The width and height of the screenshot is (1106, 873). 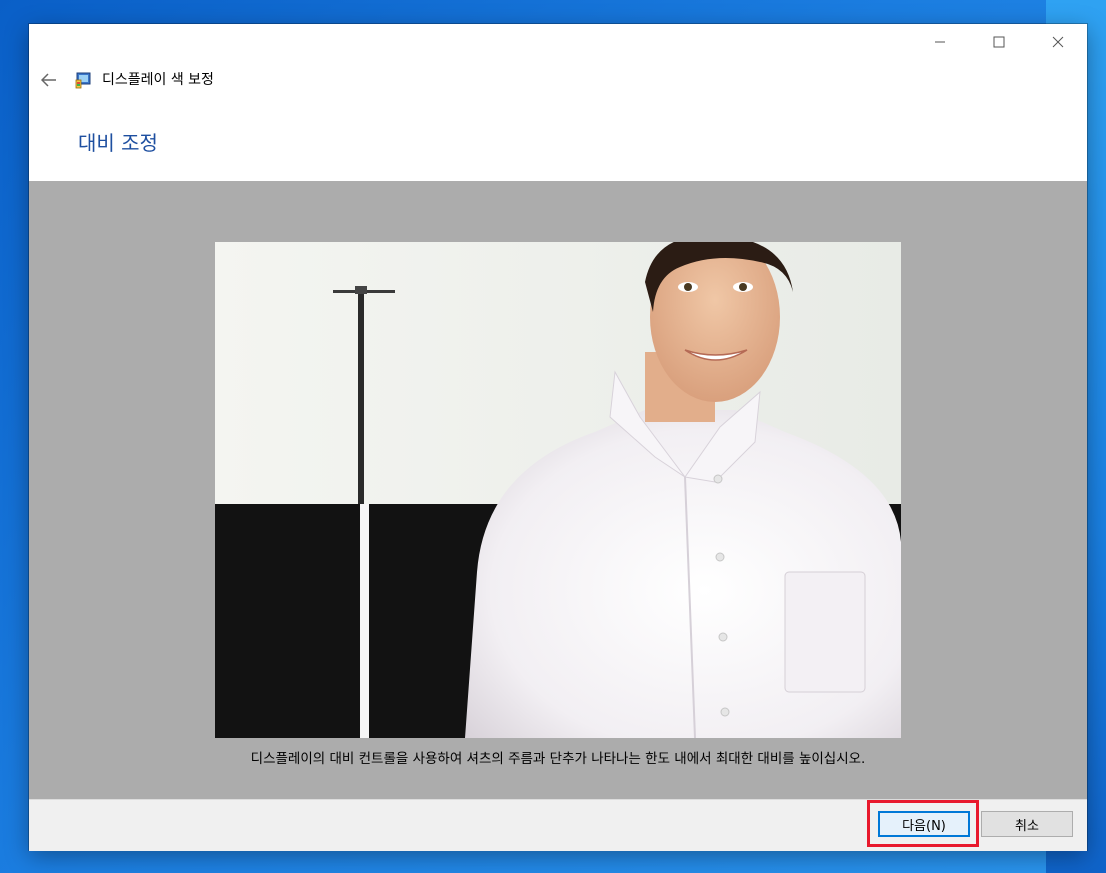 I want to click on maximize-icon, so click(x=998, y=42).